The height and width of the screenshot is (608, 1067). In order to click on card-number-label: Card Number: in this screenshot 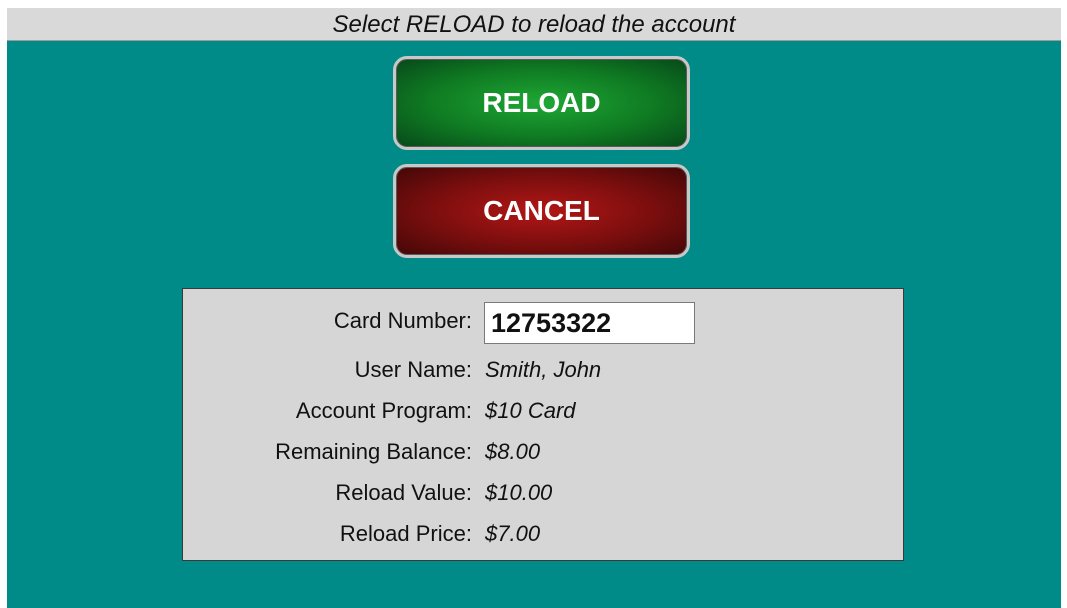, I will do `click(402, 320)`.